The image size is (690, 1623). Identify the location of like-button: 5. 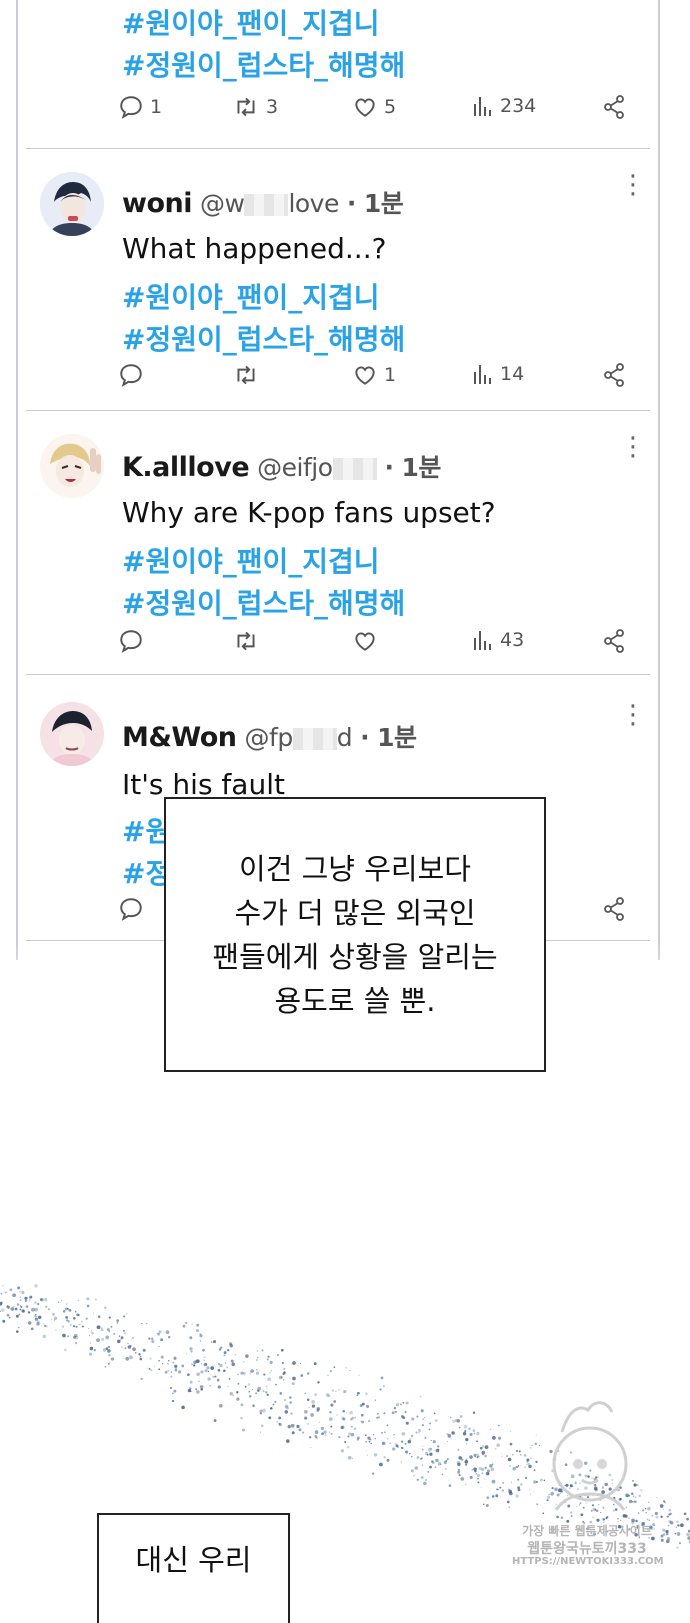
(374, 107).